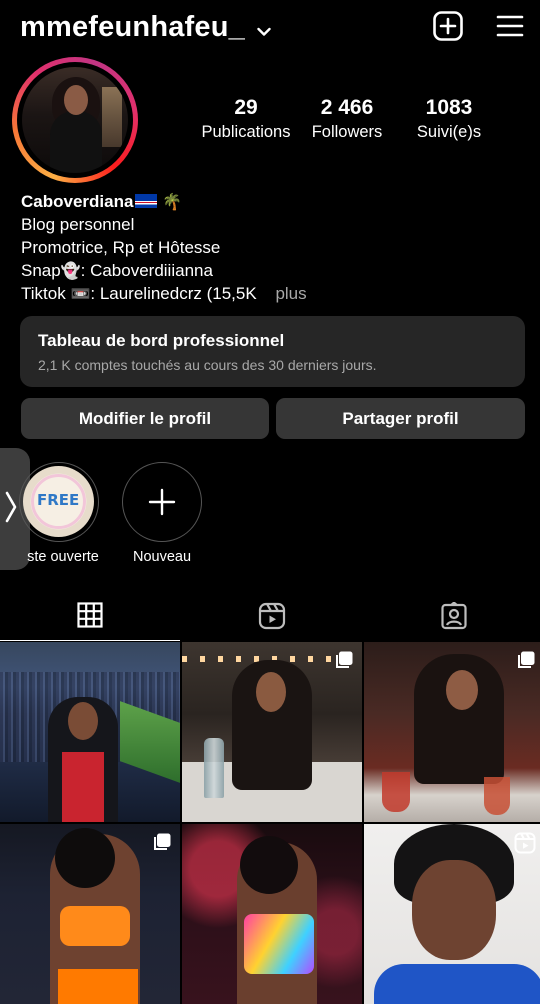 The height and width of the screenshot is (1004, 540). I want to click on tab-posts-grid, so click(90, 618).